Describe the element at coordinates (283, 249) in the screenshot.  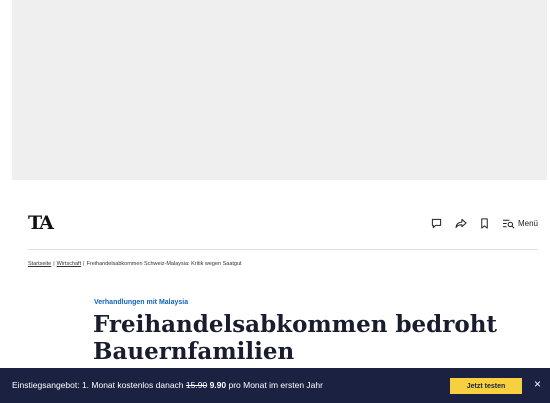
I see `header-divider` at that location.